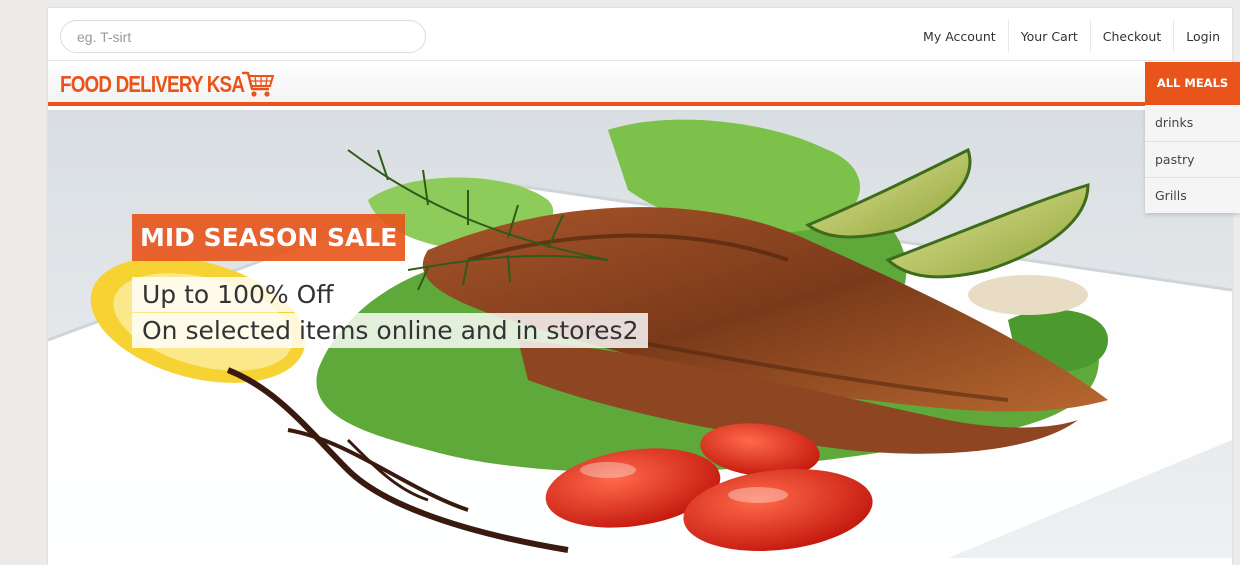  What do you see at coordinates (1131, 36) in the screenshot?
I see `checkout-link: Checkout` at bounding box center [1131, 36].